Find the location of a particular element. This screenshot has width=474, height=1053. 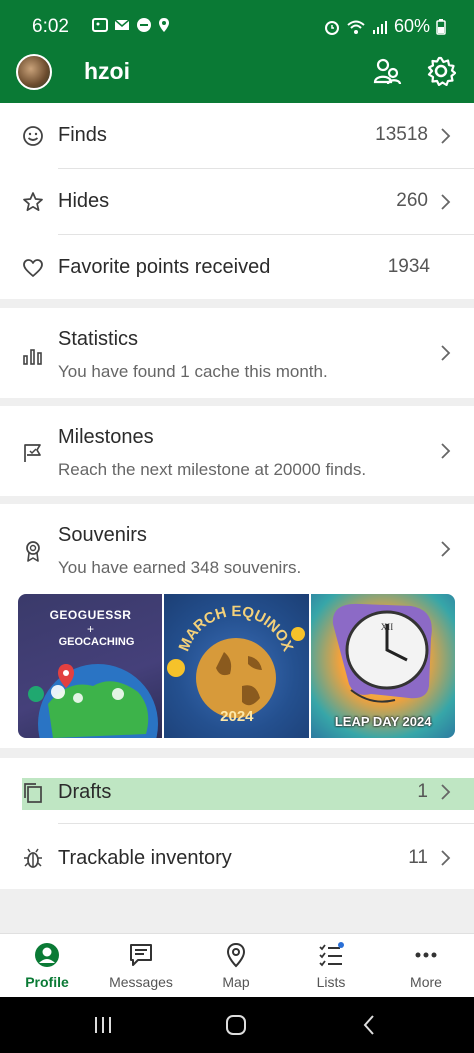

bar-chart-icon is located at coordinates (32, 357).